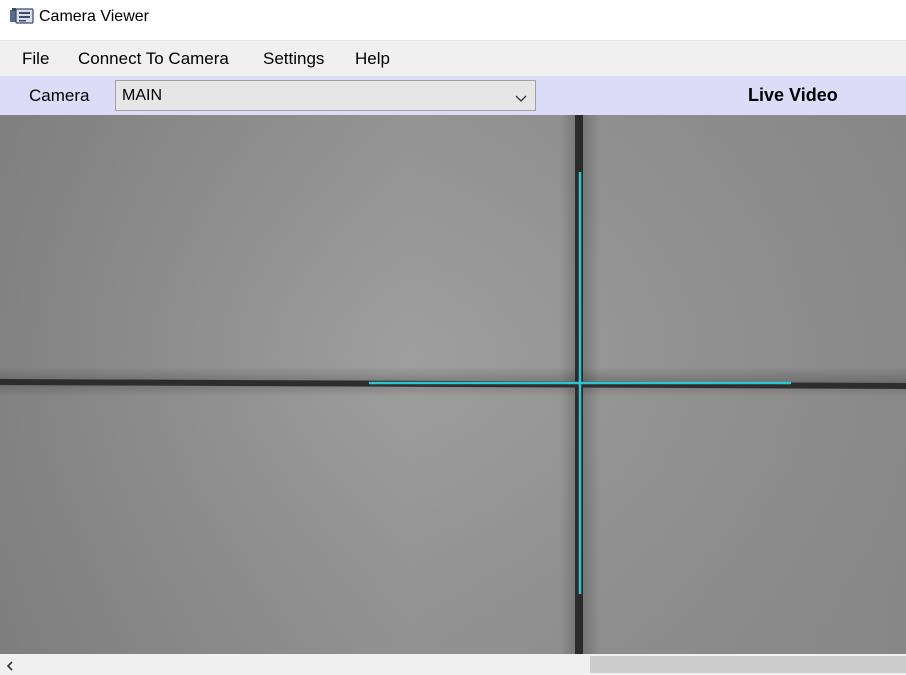 This screenshot has width=906, height=675. I want to click on menu-connect-to-camera: Connect To Camera, so click(153, 59).